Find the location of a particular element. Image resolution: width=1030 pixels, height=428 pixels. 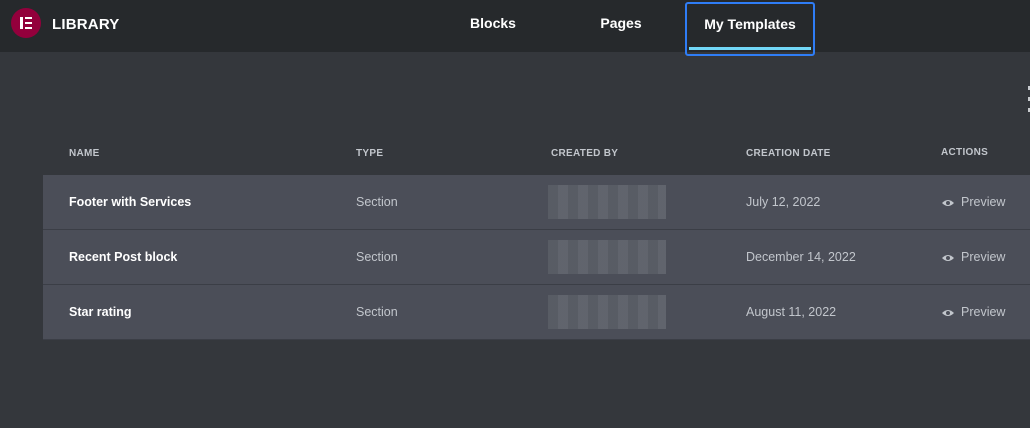

library-header: LIBRARY Blocks Pages My Templates is located at coordinates (515, 28).